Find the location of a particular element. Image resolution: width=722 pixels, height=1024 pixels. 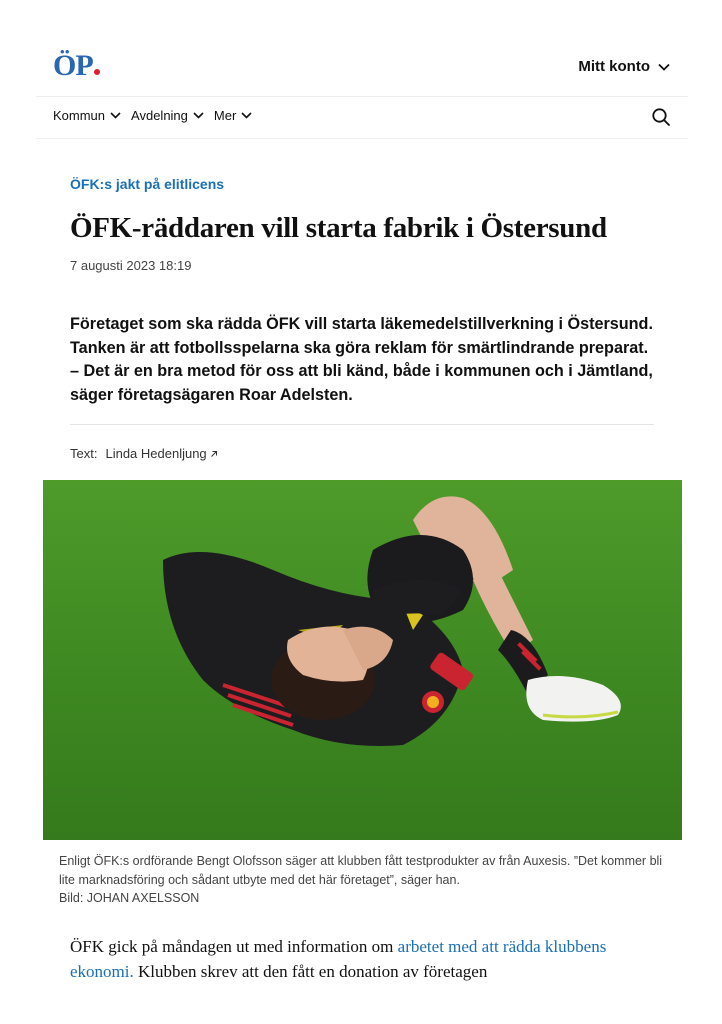

nav-item-mer: Mer is located at coordinates (233, 115).